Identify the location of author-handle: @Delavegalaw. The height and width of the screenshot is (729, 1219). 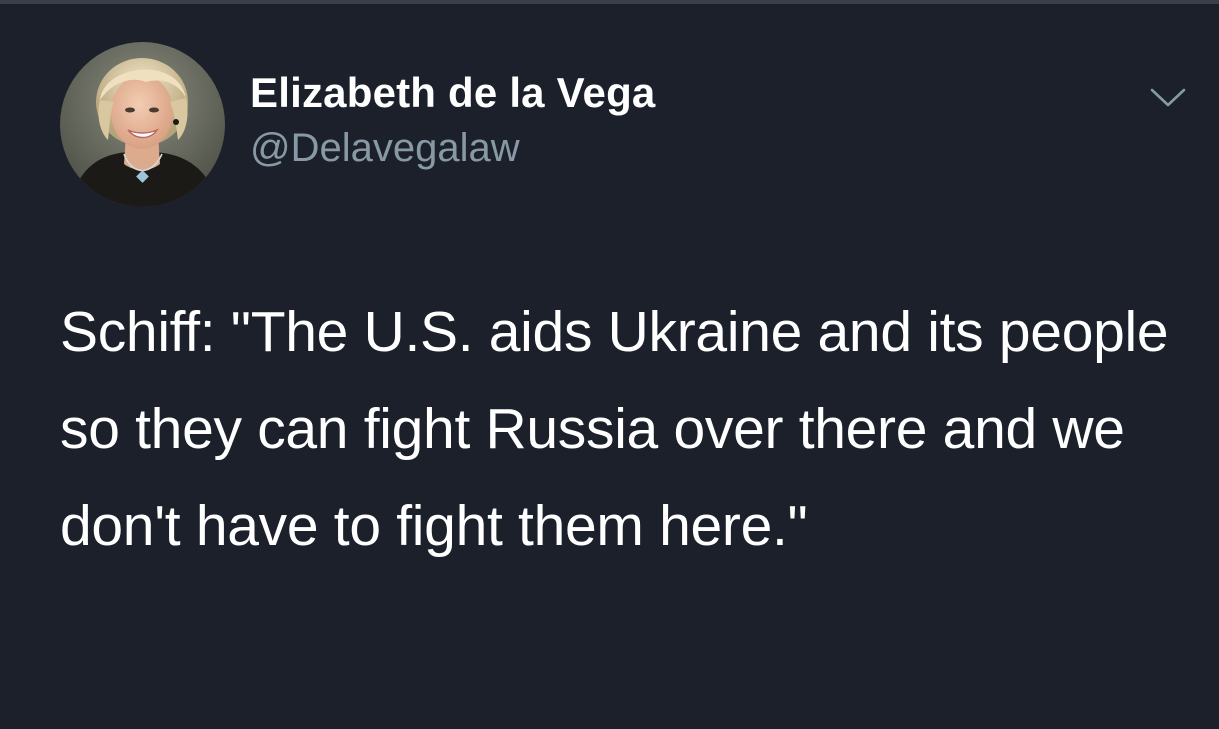
(385, 148).